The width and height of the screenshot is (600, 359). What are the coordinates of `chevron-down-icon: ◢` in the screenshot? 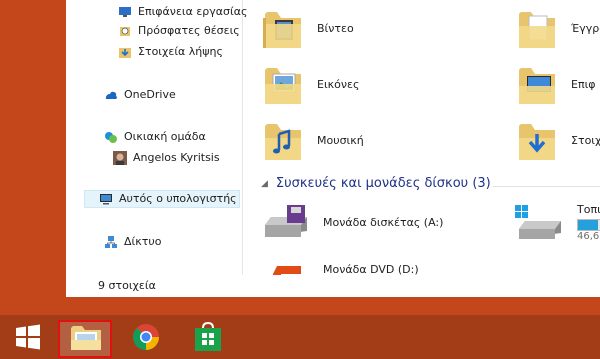 It's located at (264, 183).